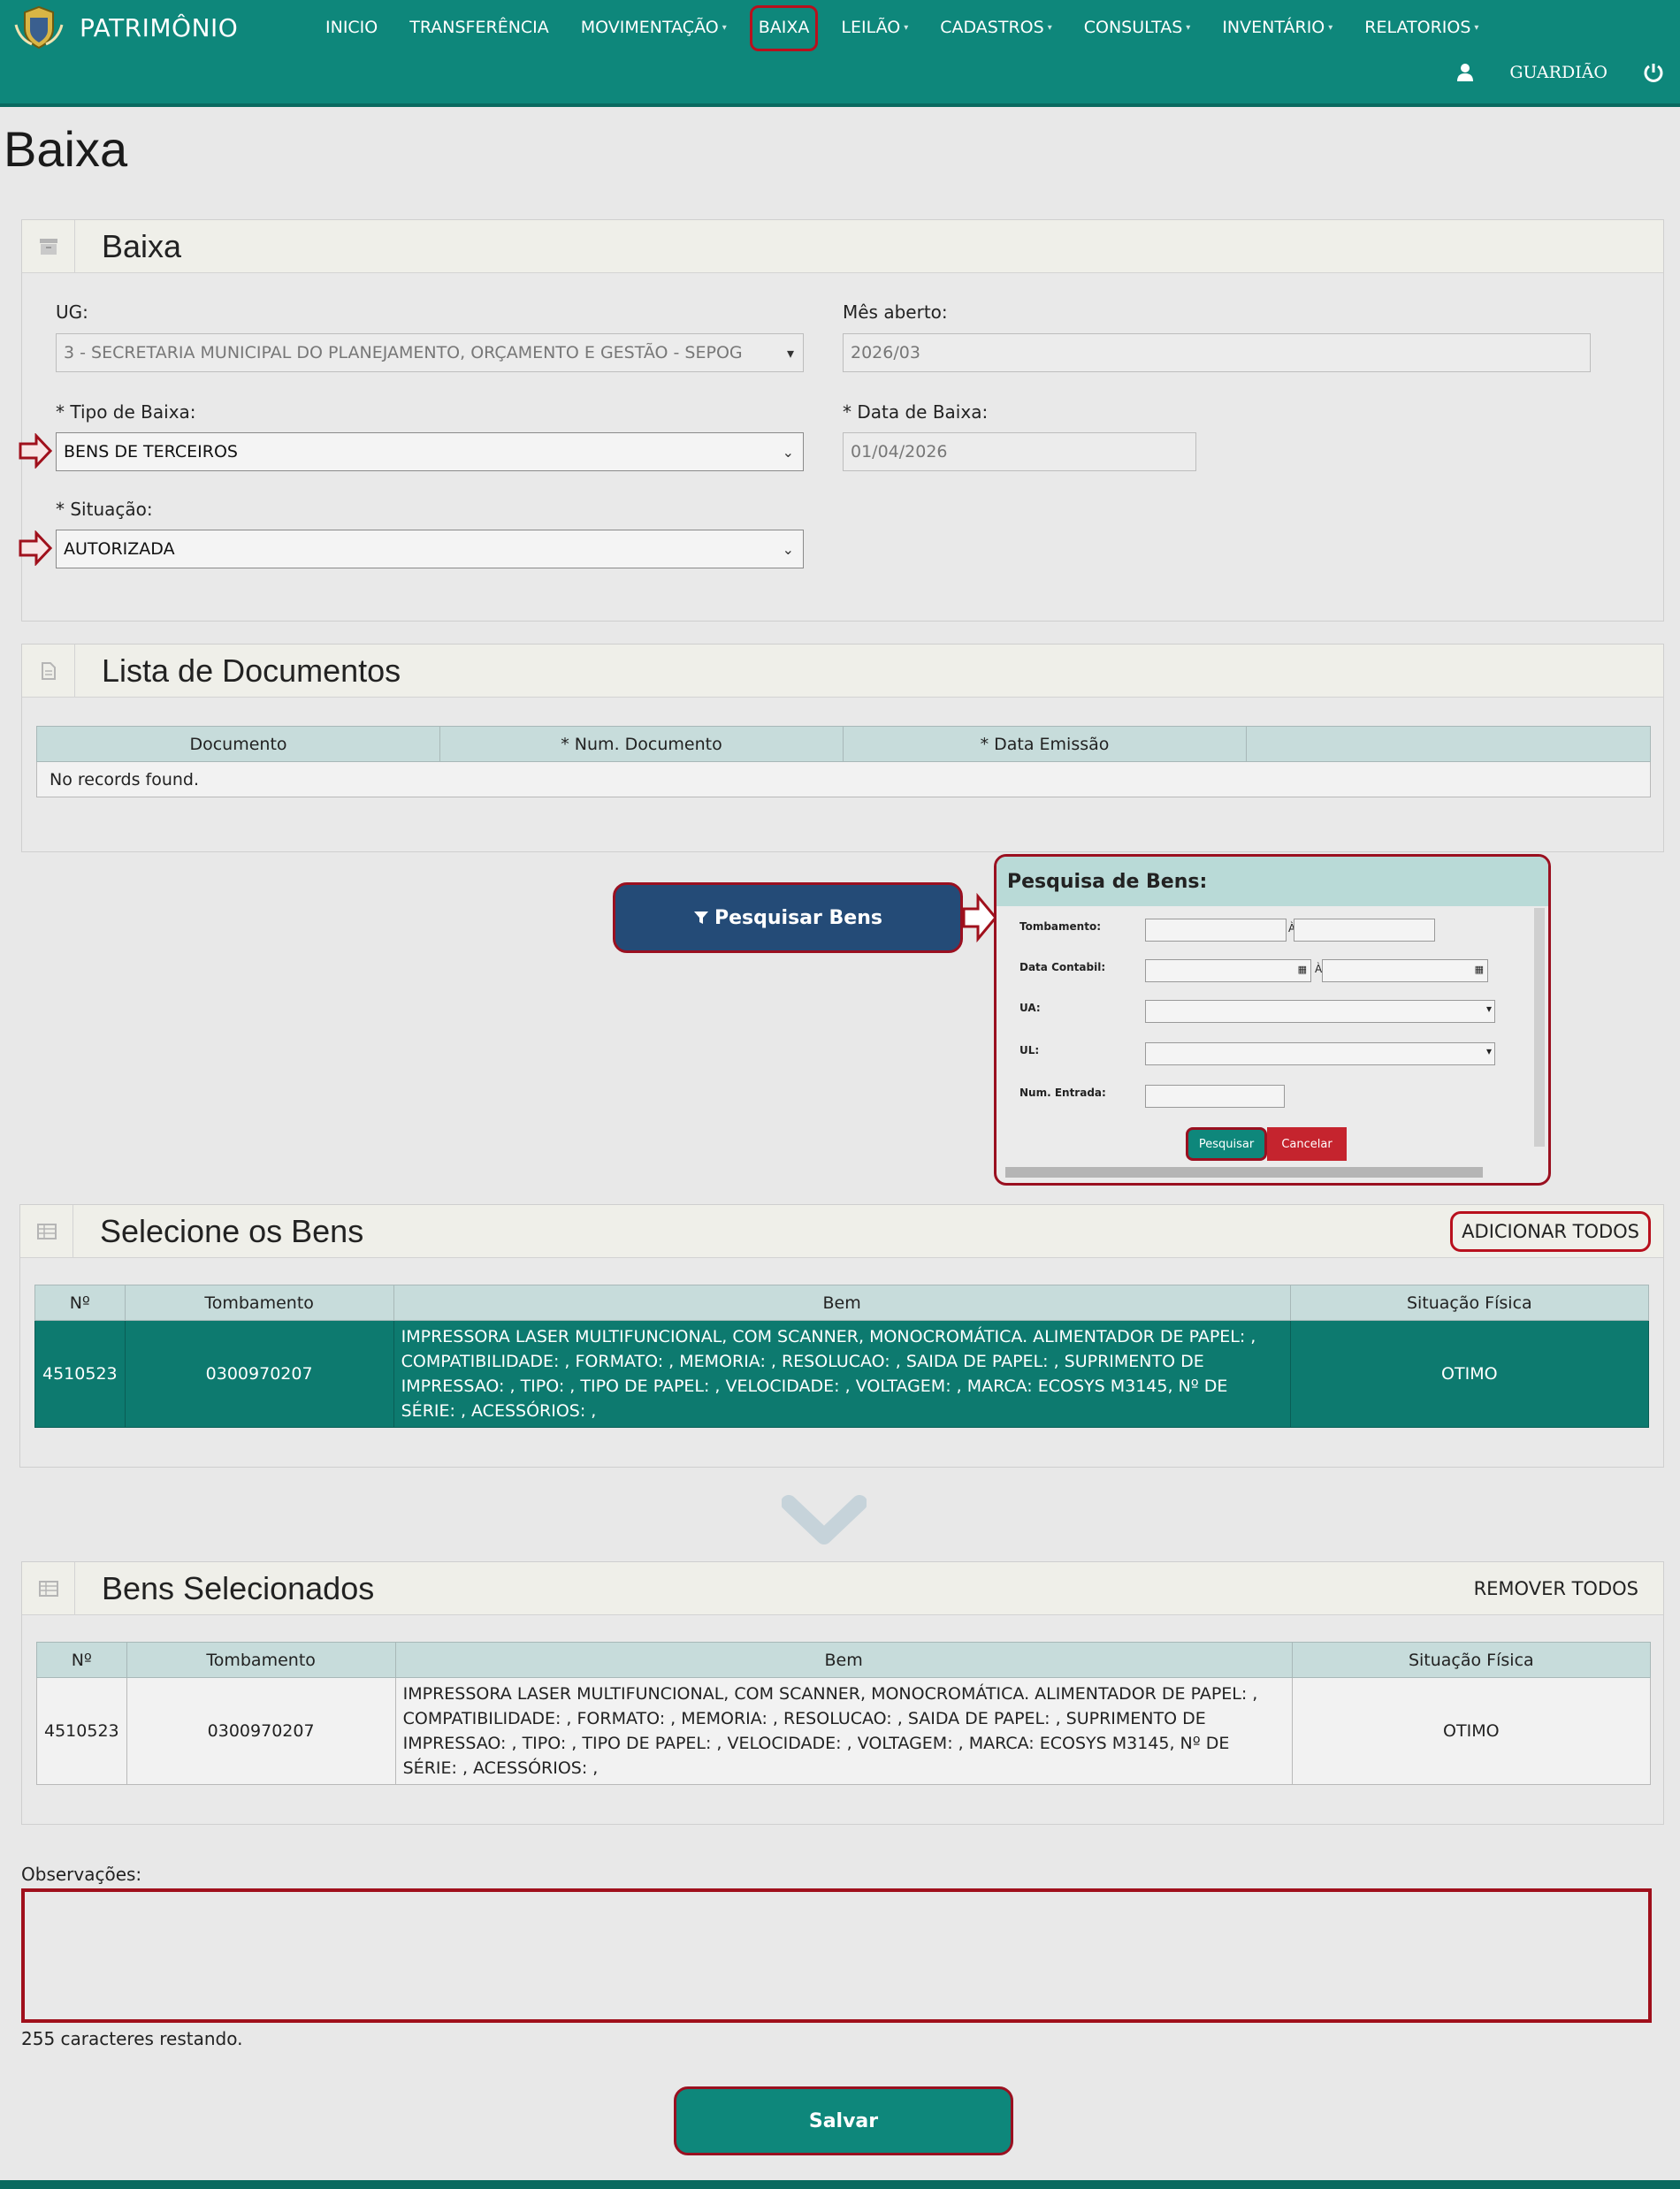 The width and height of the screenshot is (1680, 2189). What do you see at coordinates (885, 352) in the screenshot?
I see `mes-aberto-value: 2026/03` at bounding box center [885, 352].